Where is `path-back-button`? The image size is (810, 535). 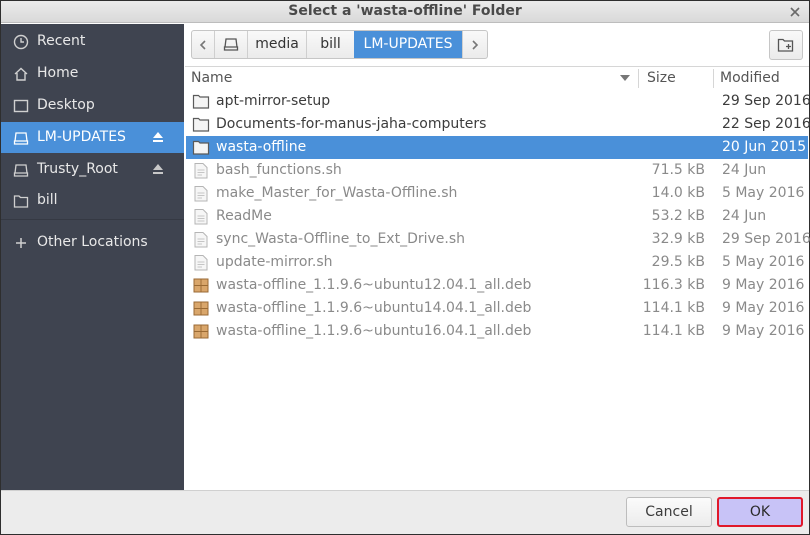 path-back-button is located at coordinates (203, 44).